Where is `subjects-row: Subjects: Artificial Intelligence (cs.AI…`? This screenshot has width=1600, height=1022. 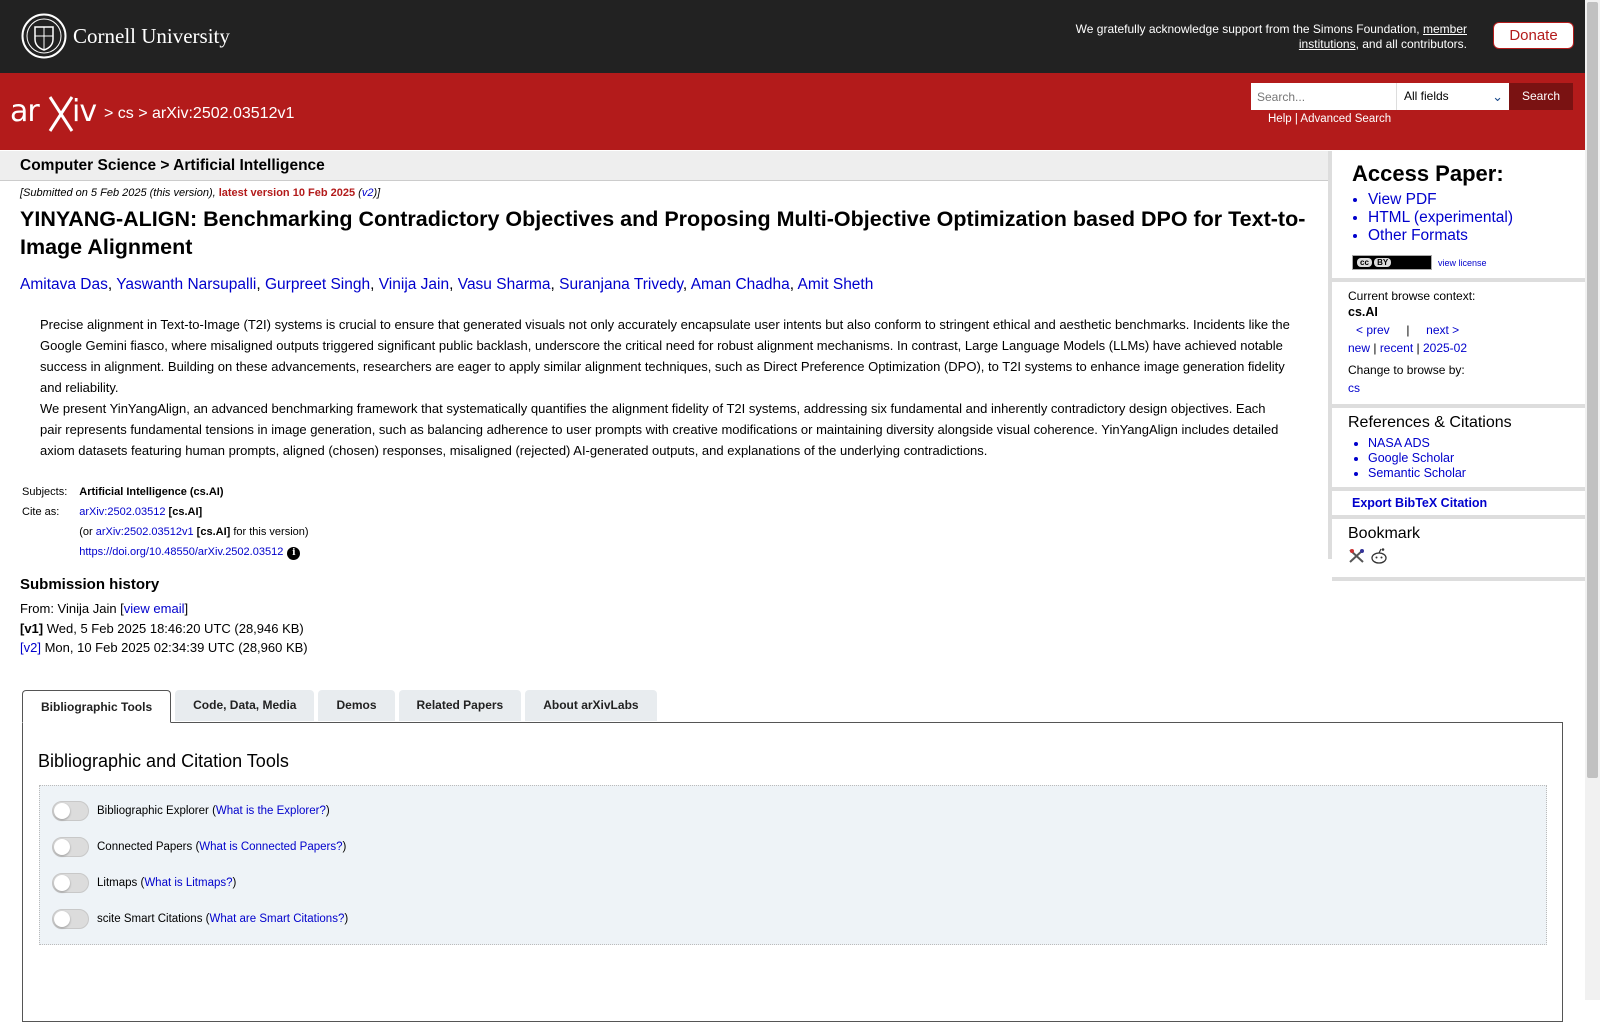
subjects-row: Subjects: Artificial Intelligence (cs.AI… is located at coordinates (165, 492).